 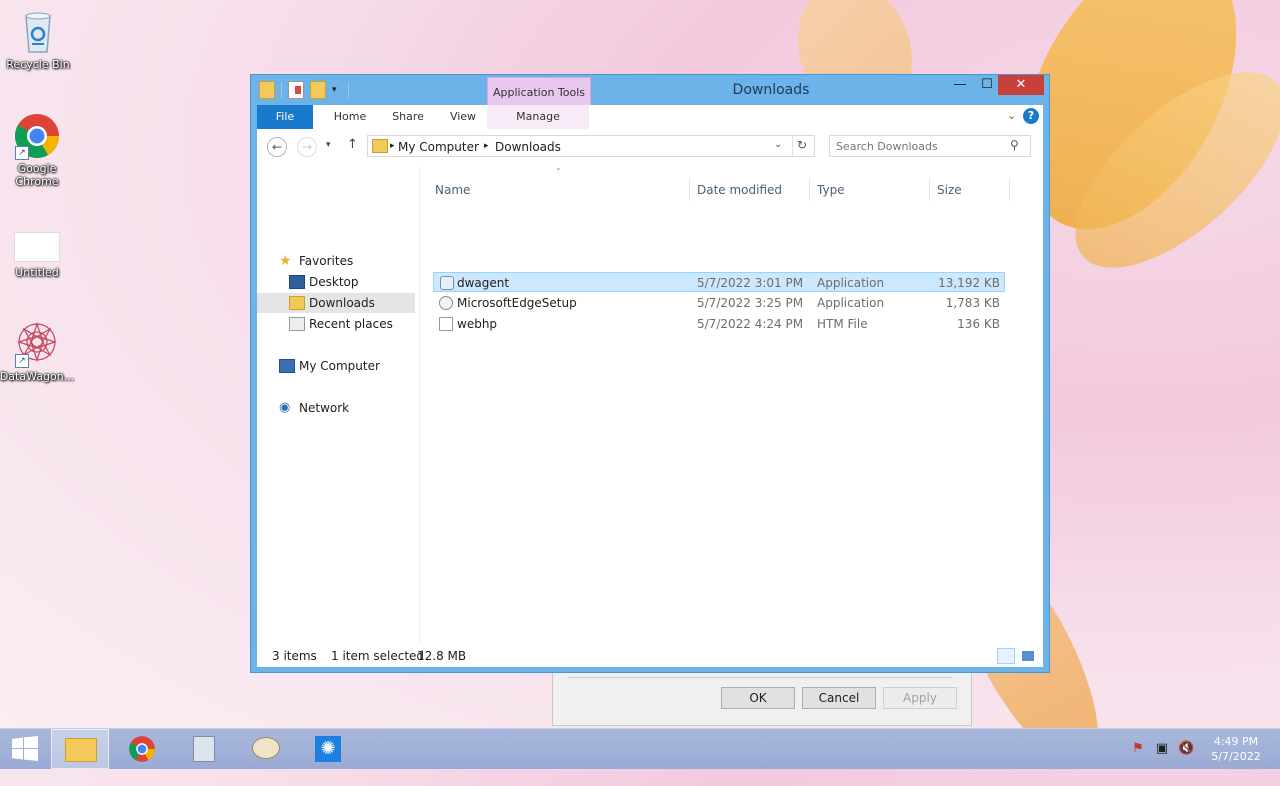 What do you see at coordinates (528, 147) in the screenshot?
I see `breadcrumb-downloads: Downloads` at bounding box center [528, 147].